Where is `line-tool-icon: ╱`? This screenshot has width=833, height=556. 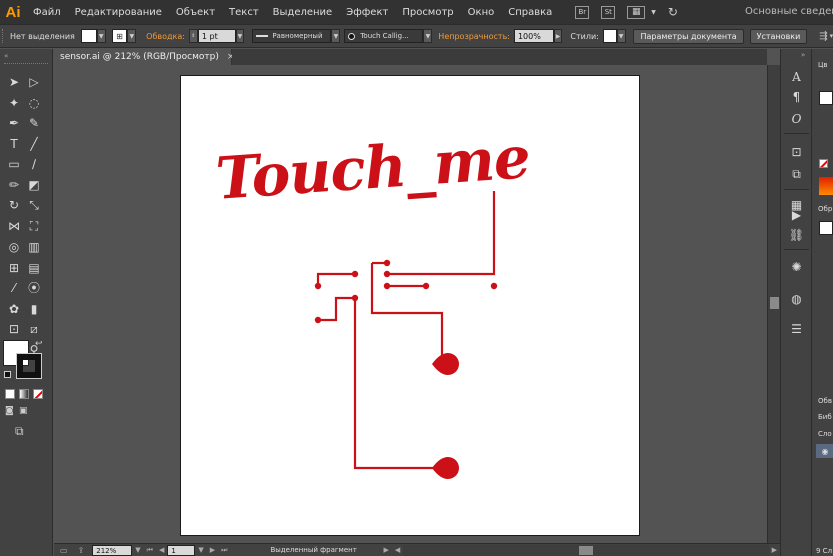 line-tool-icon: ╱ is located at coordinates (34, 143).